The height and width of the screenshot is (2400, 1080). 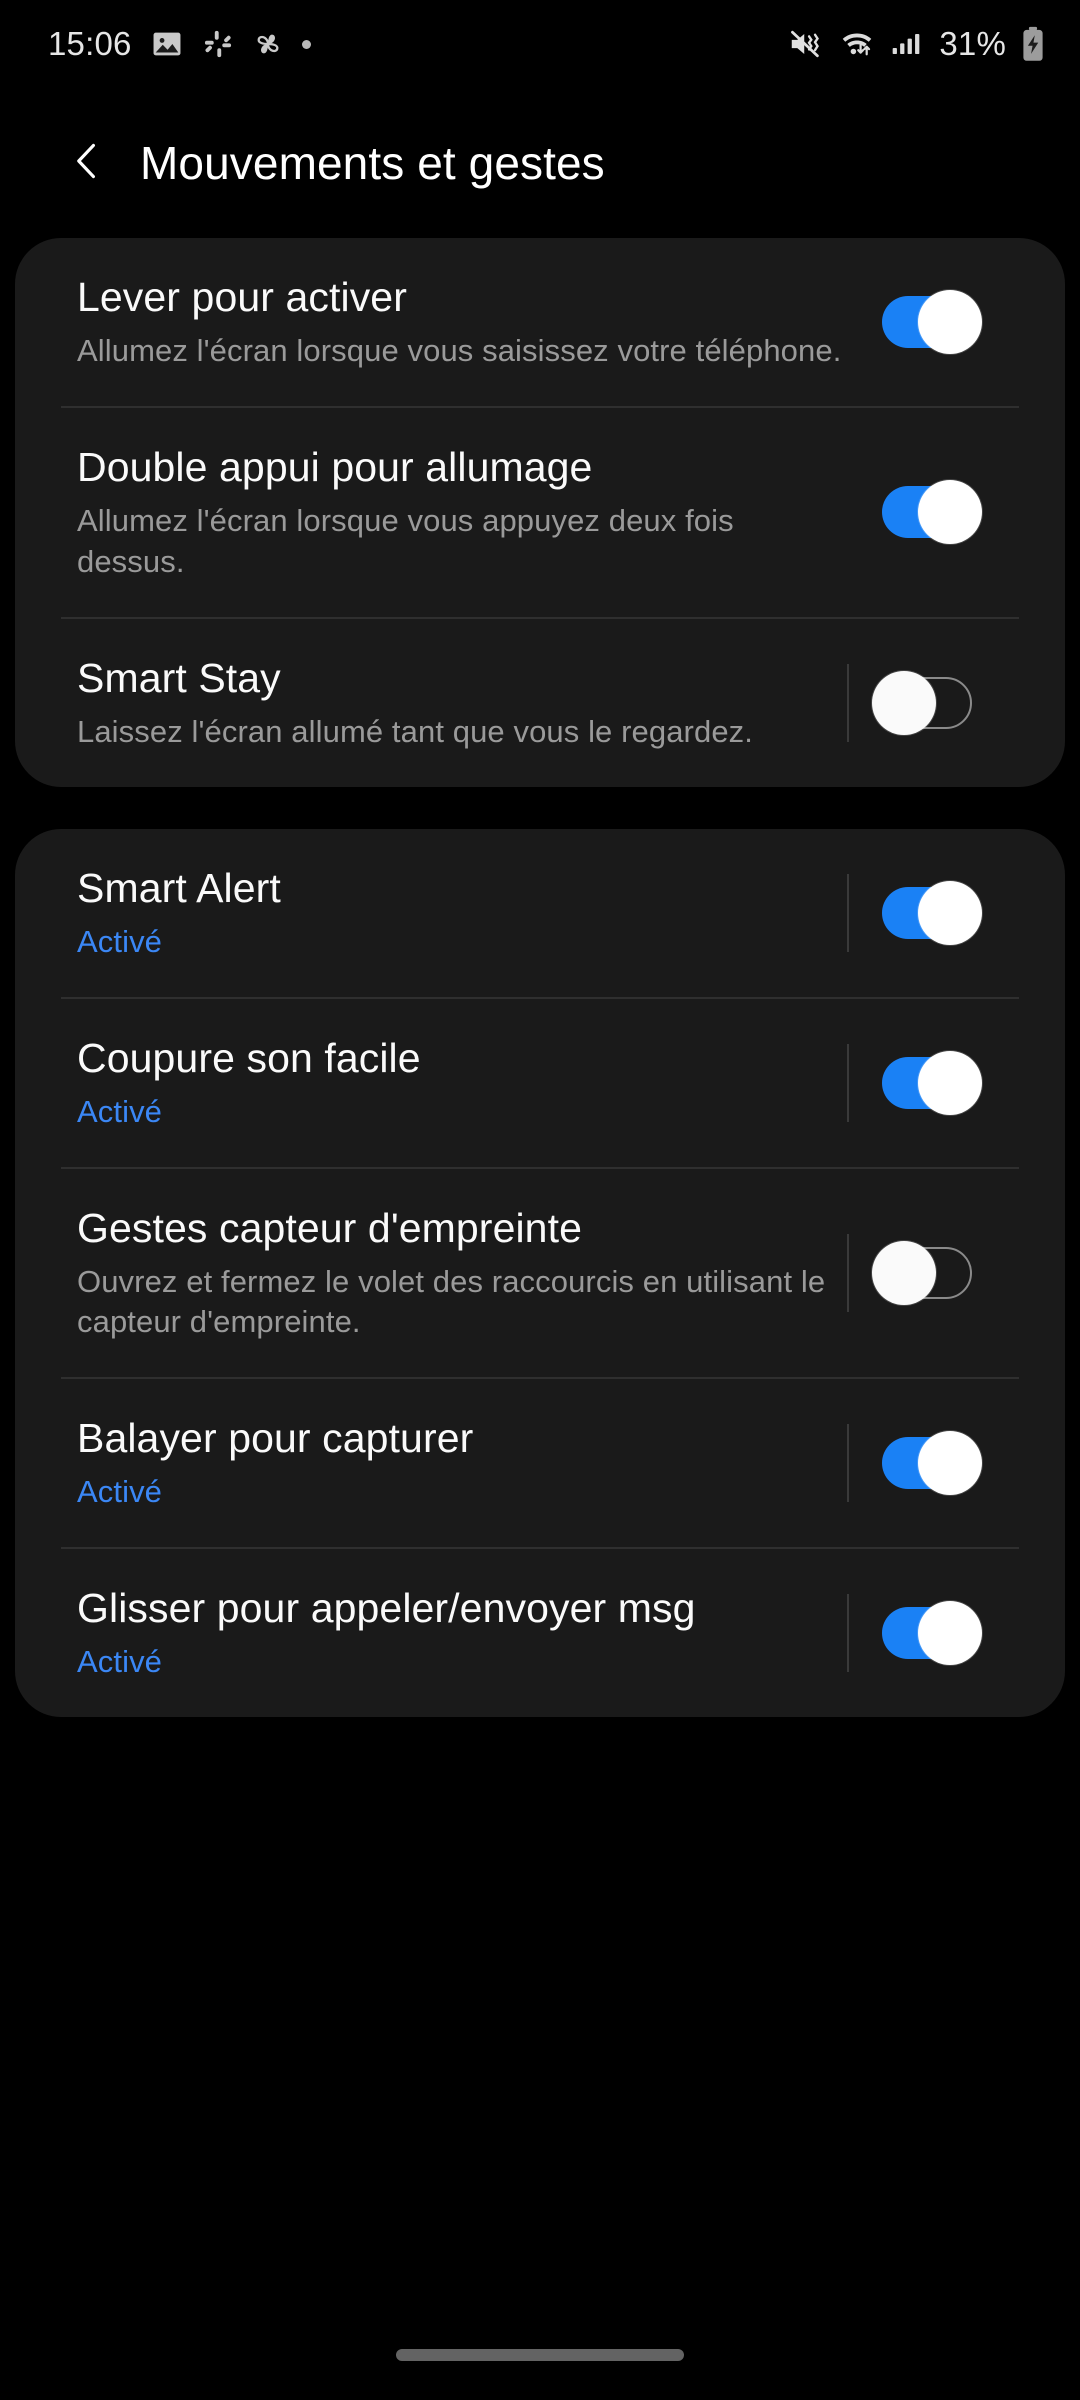 I want to click on toggle-switch-balayer-pour-capturer, so click(x=932, y=1463).